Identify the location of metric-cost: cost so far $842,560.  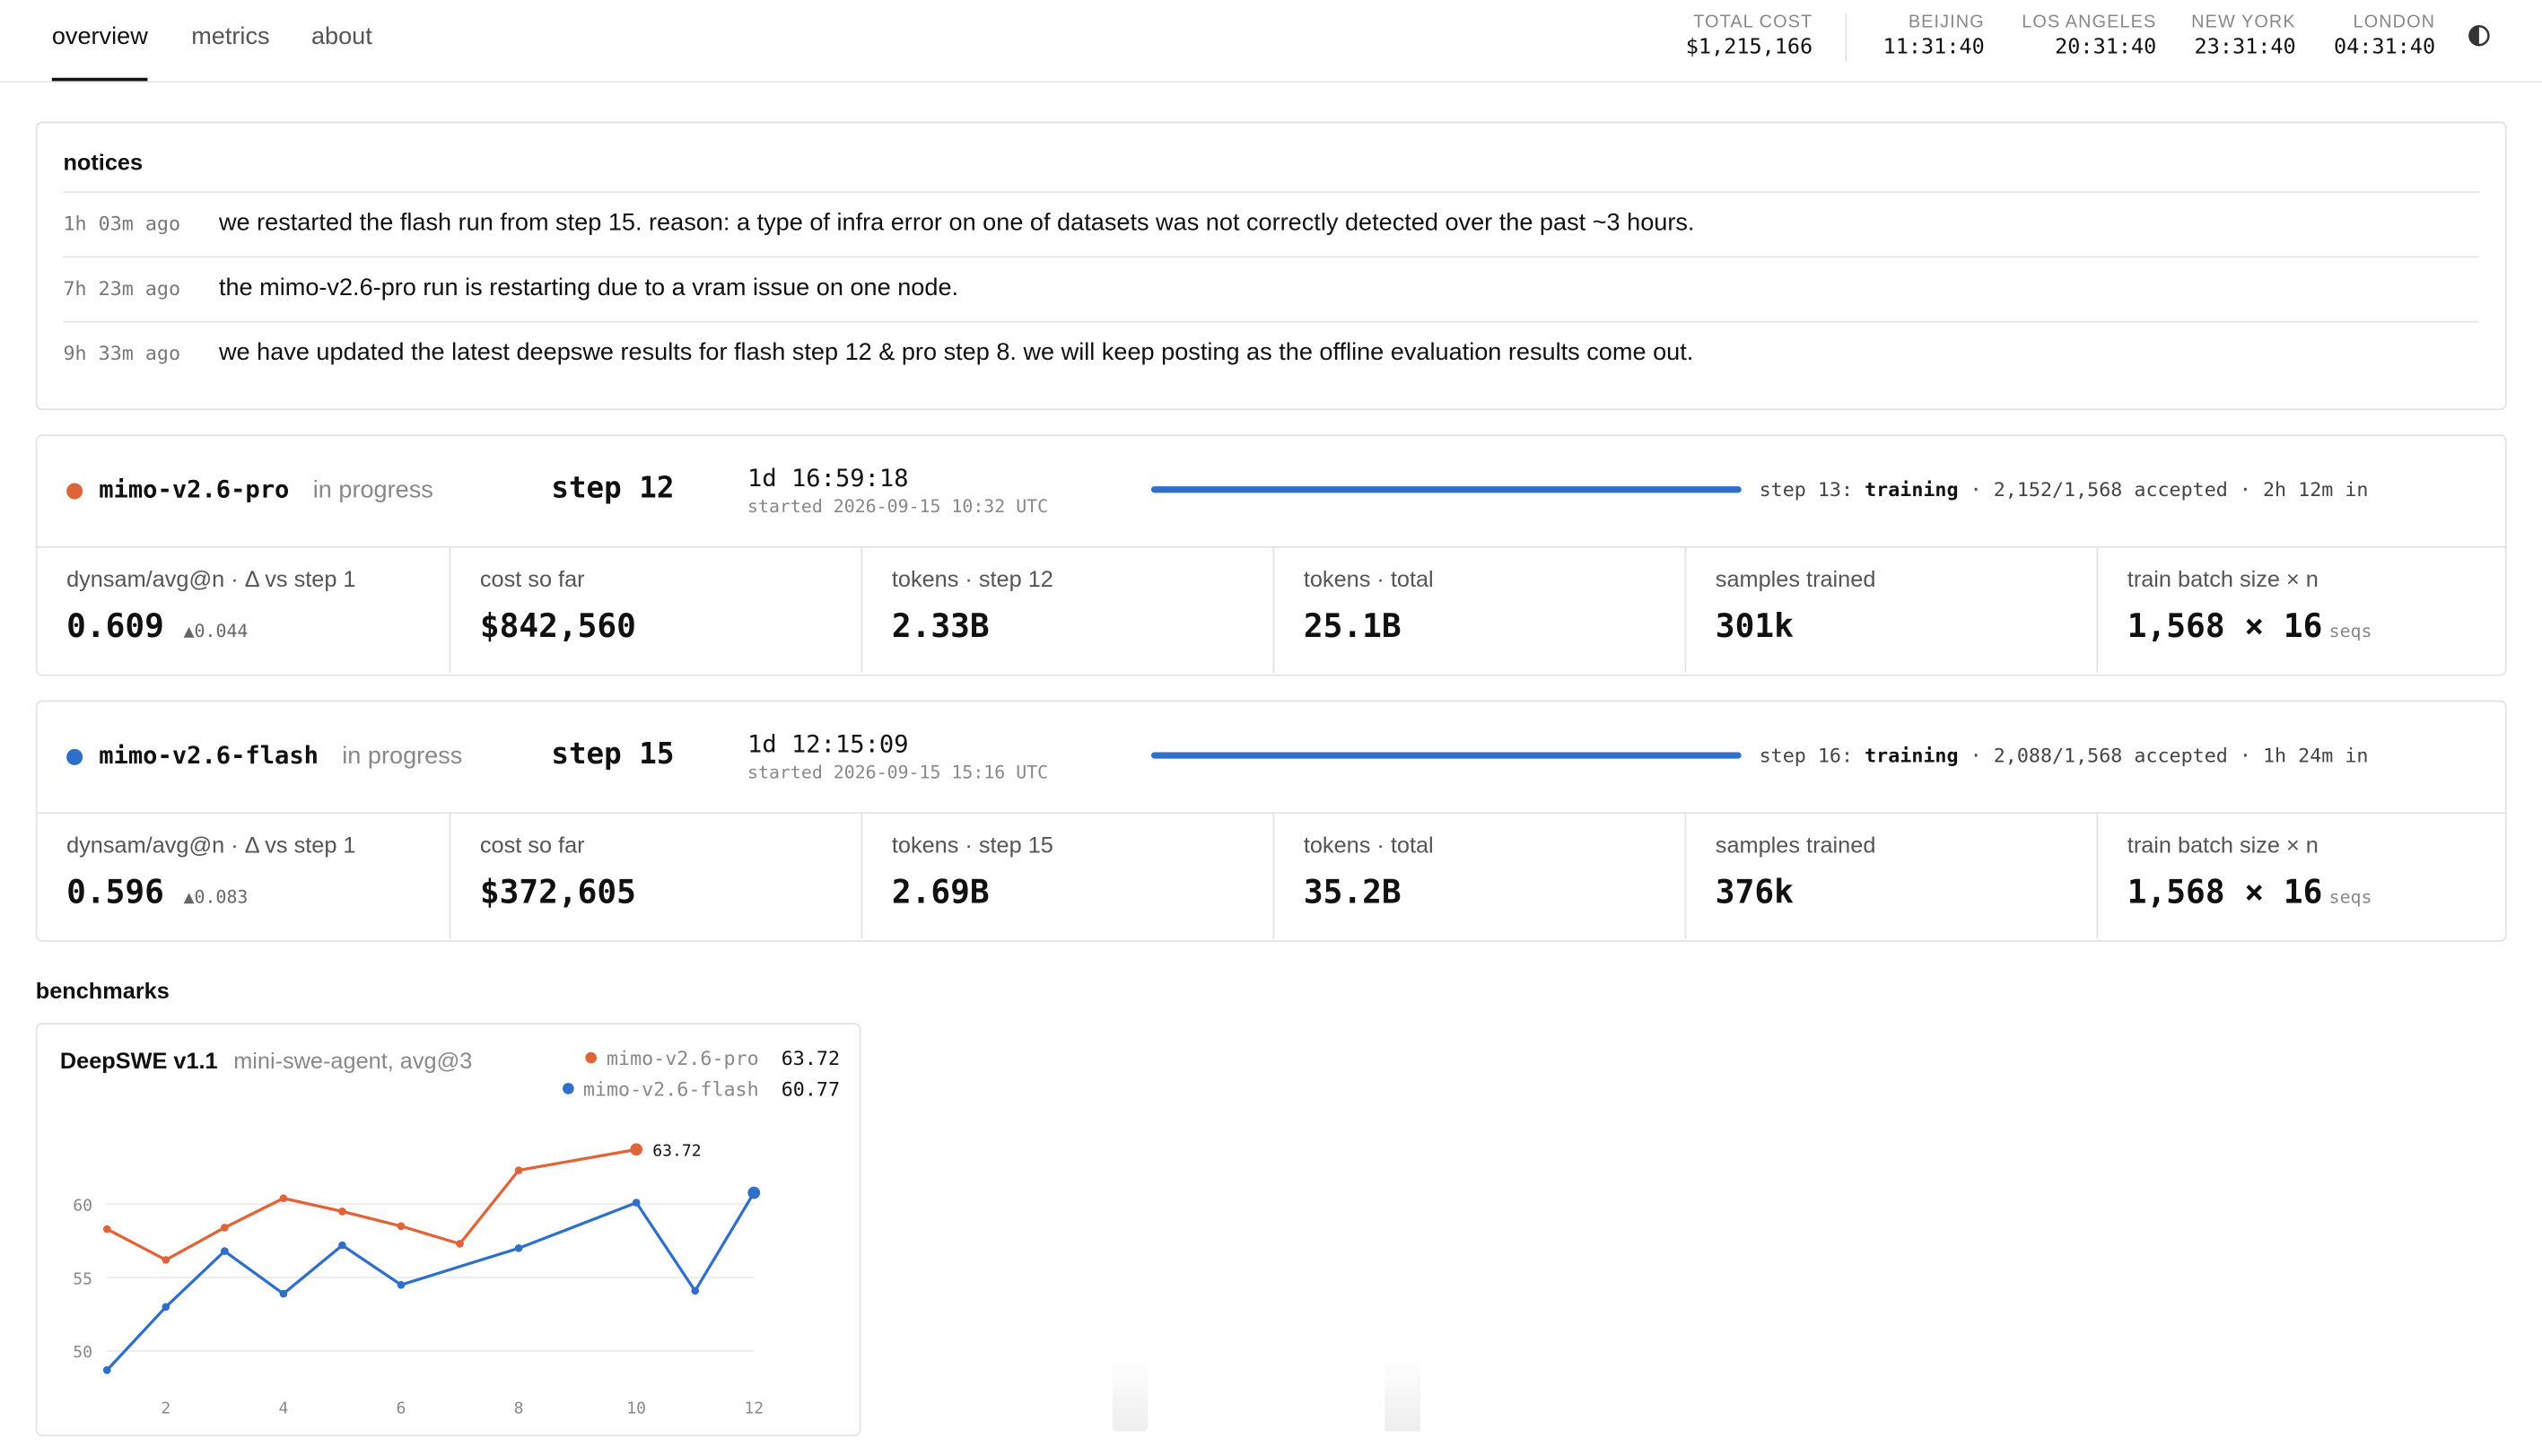
(656, 609).